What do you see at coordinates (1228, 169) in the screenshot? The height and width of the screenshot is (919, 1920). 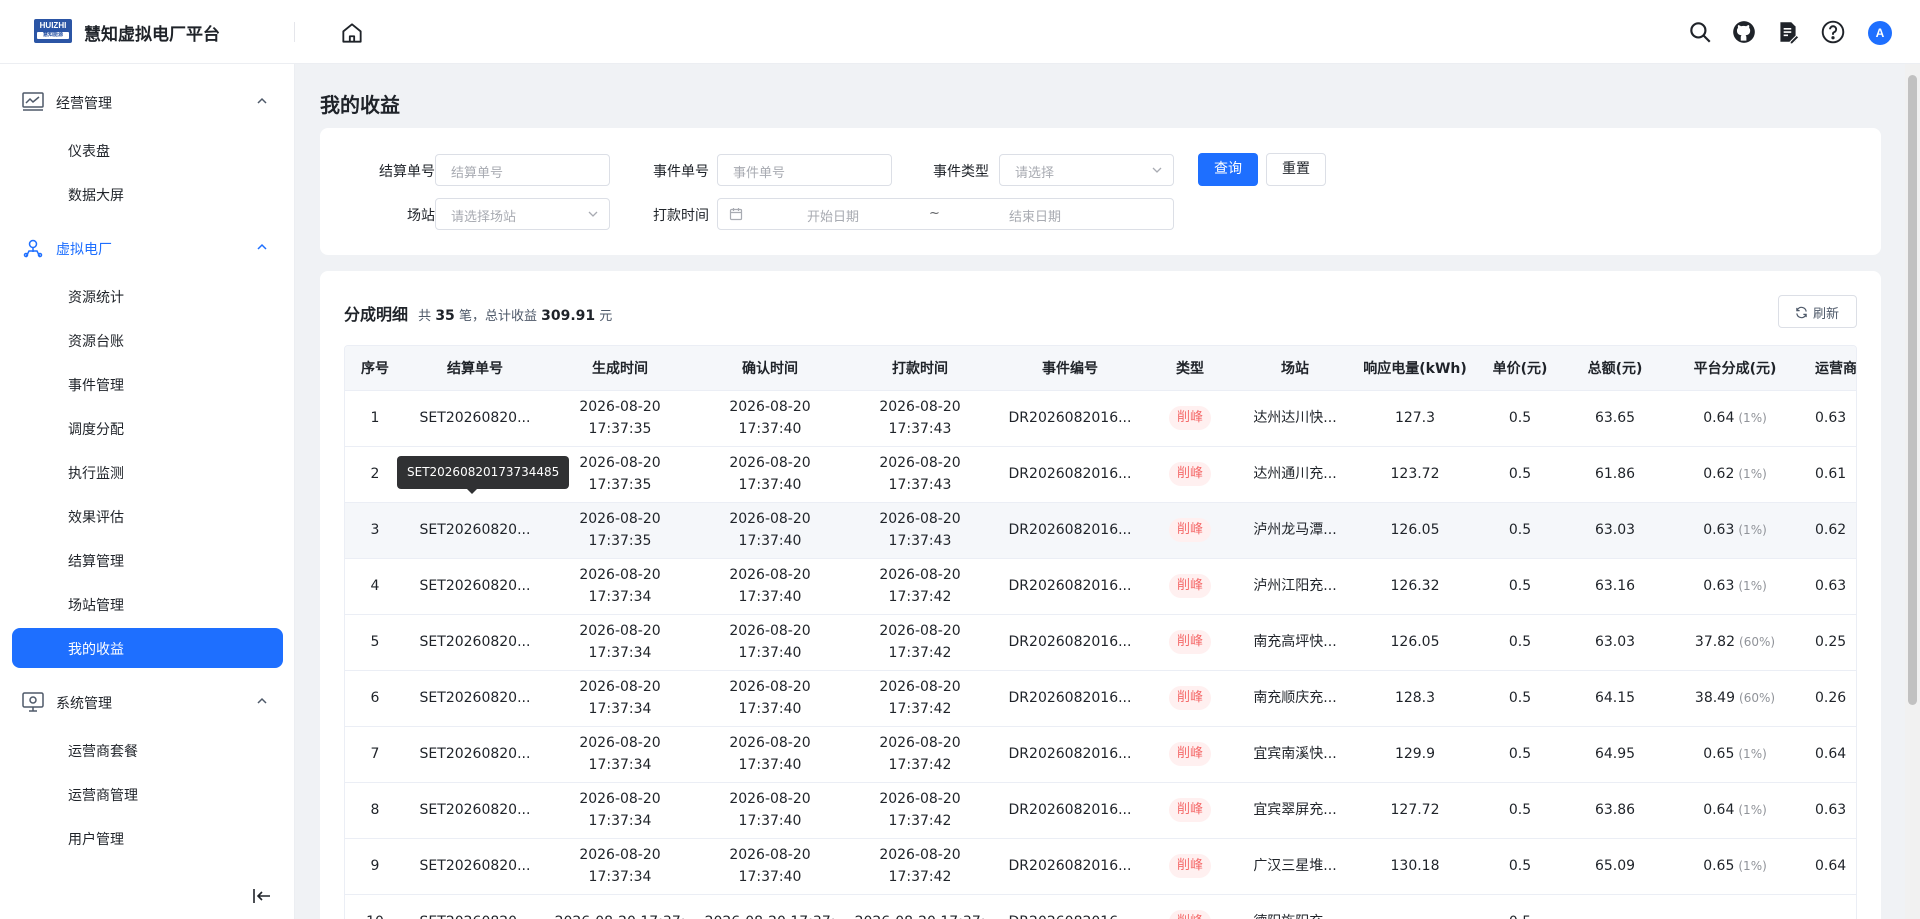 I see `query-button: 查询` at bounding box center [1228, 169].